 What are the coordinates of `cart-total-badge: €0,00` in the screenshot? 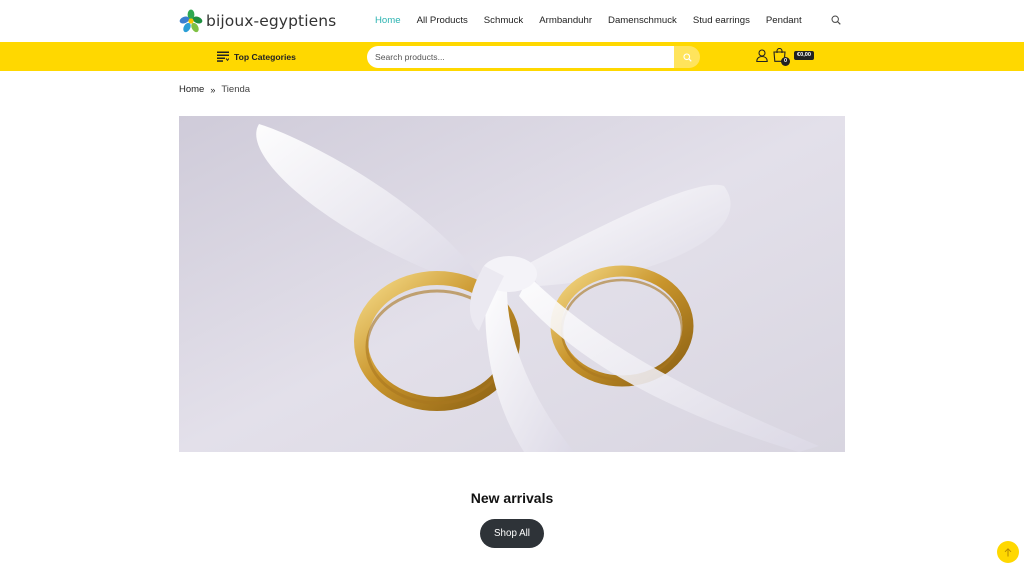 It's located at (804, 55).